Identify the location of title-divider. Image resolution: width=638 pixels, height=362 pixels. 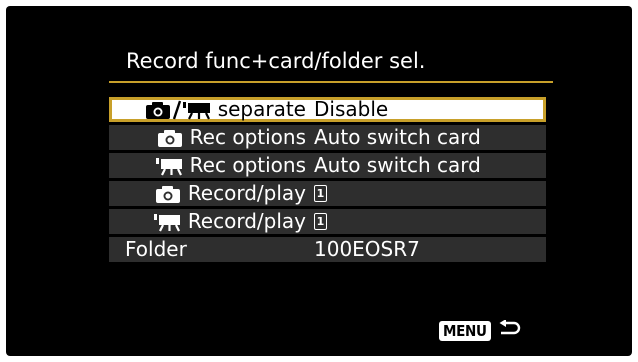
(331, 82).